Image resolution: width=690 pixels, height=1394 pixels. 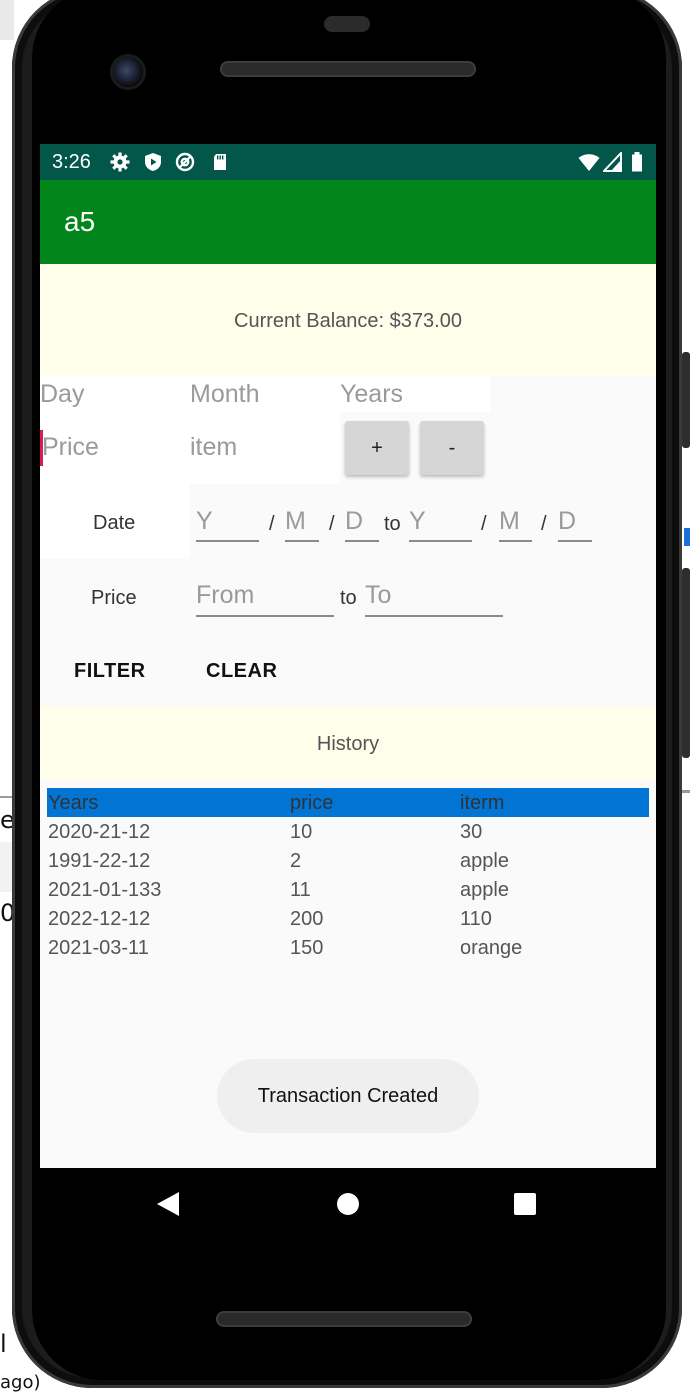 What do you see at coordinates (71, 162) in the screenshot?
I see `status-time: 3:26` at bounding box center [71, 162].